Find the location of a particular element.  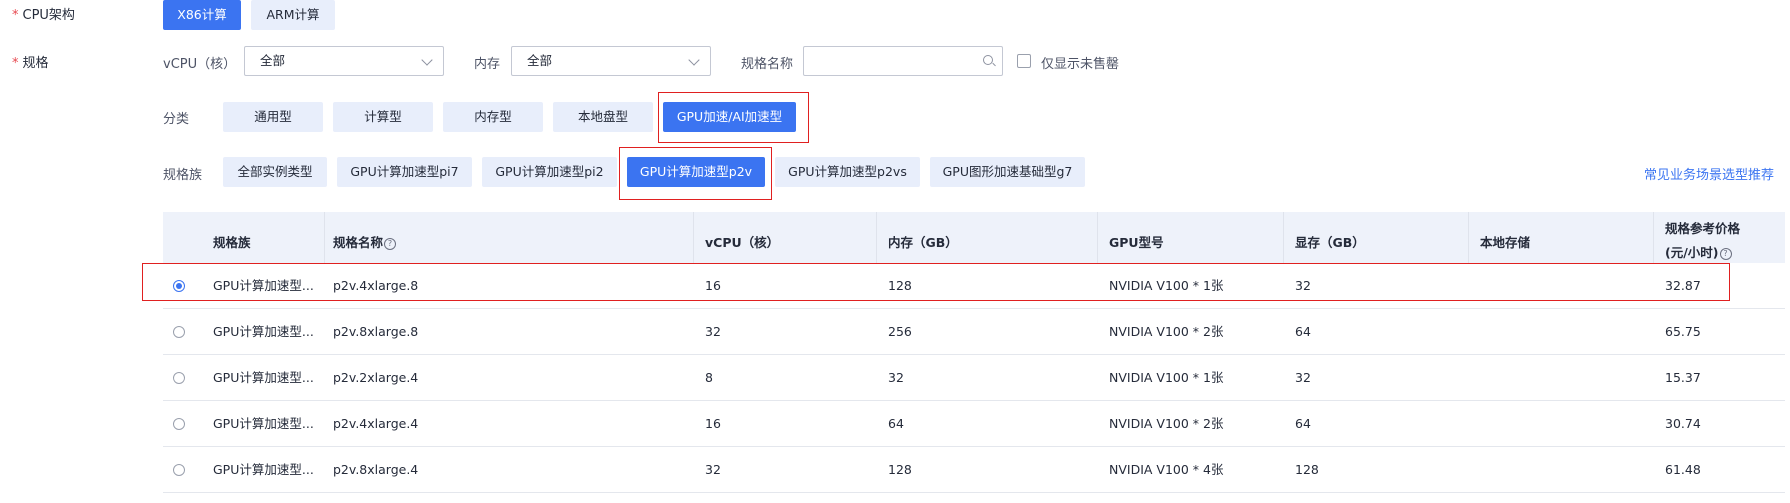

column-header-vram: 显存（GB） is located at coordinates (1330, 242).